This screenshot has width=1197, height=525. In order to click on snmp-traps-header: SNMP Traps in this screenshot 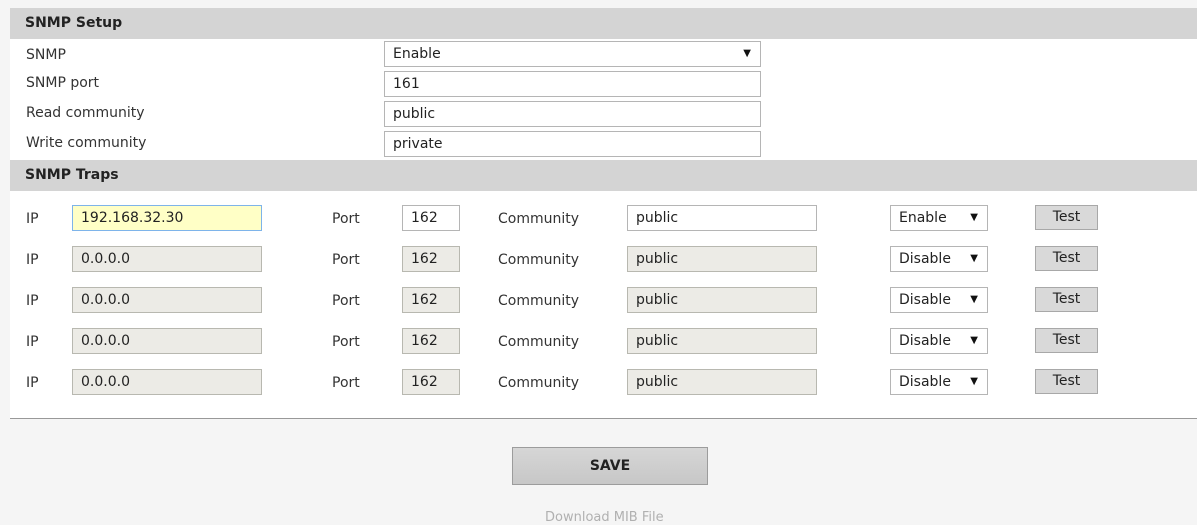, I will do `click(603, 175)`.